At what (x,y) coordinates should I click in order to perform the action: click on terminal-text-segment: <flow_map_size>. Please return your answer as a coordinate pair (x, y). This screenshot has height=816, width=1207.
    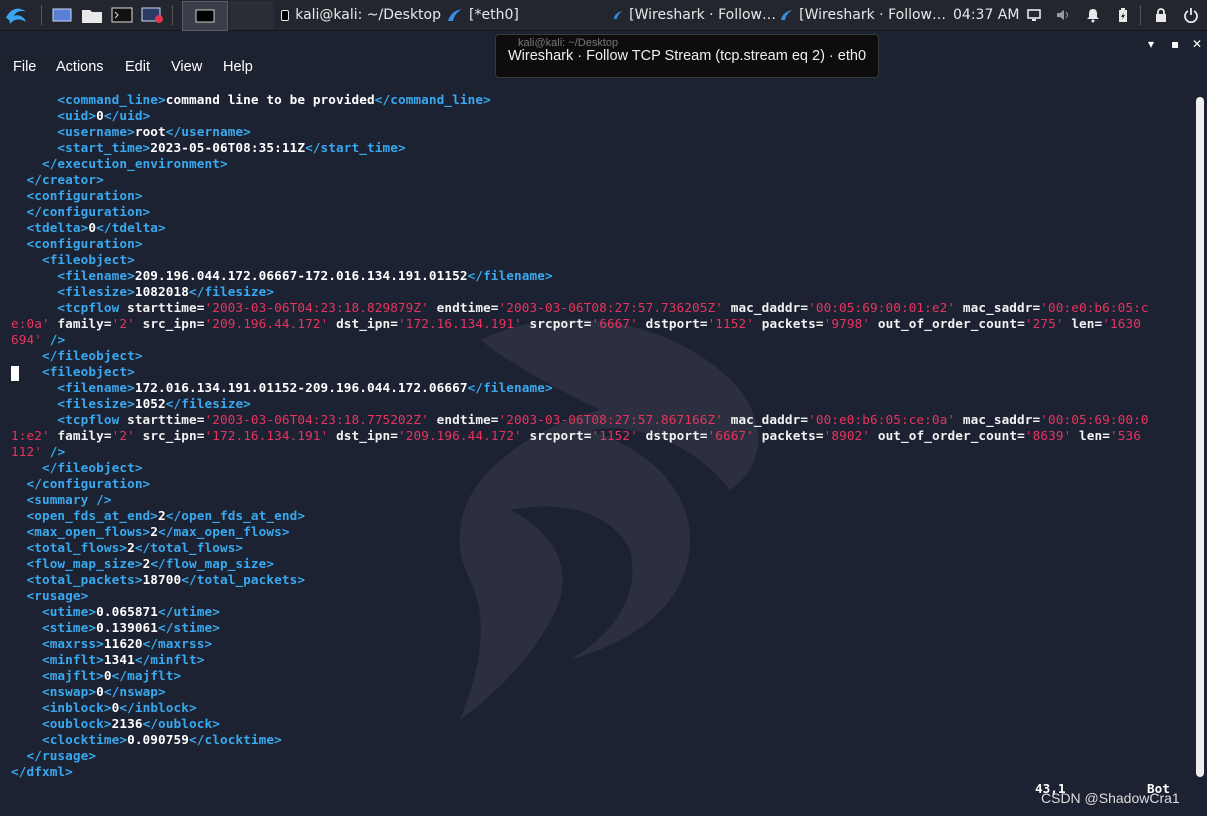
    Looking at the image, I should click on (77, 563).